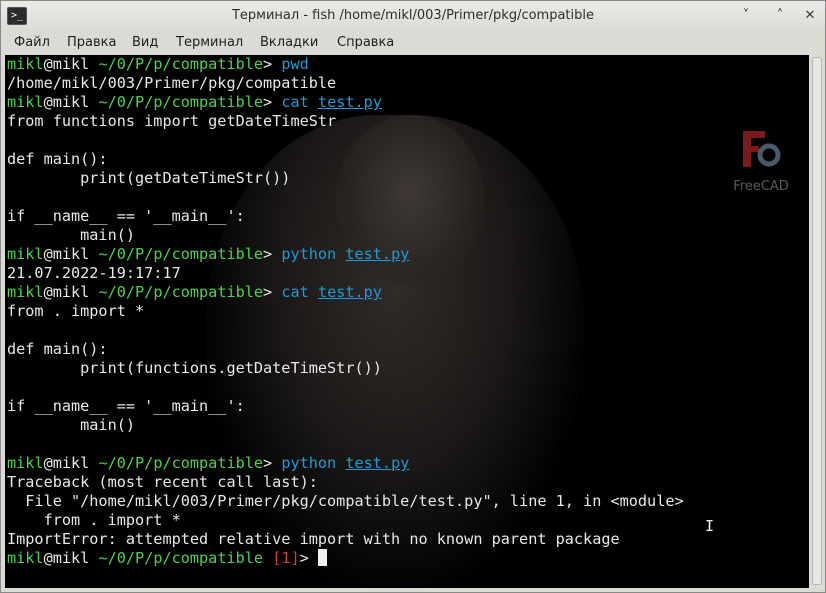  What do you see at coordinates (322, 557) in the screenshot?
I see `text-cursor` at bounding box center [322, 557].